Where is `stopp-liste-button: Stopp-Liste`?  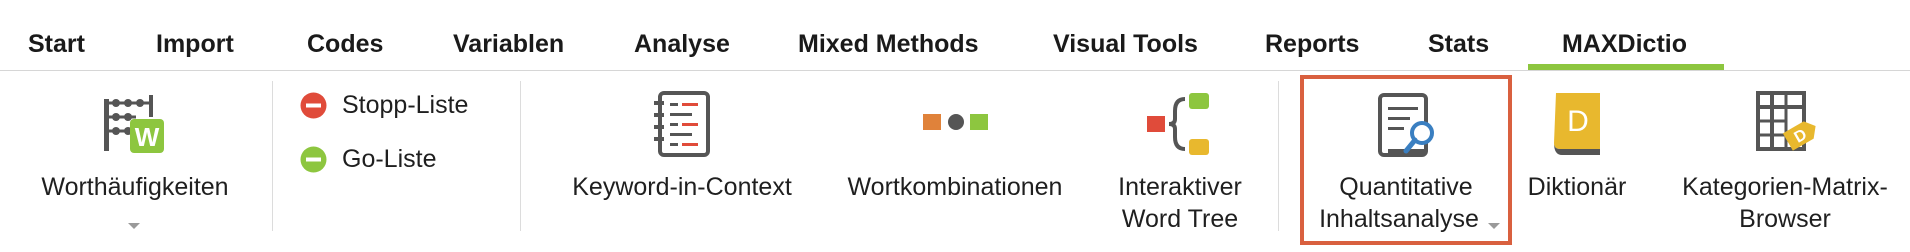
stopp-liste-button: Stopp-Liste is located at coordinates (400, 105).